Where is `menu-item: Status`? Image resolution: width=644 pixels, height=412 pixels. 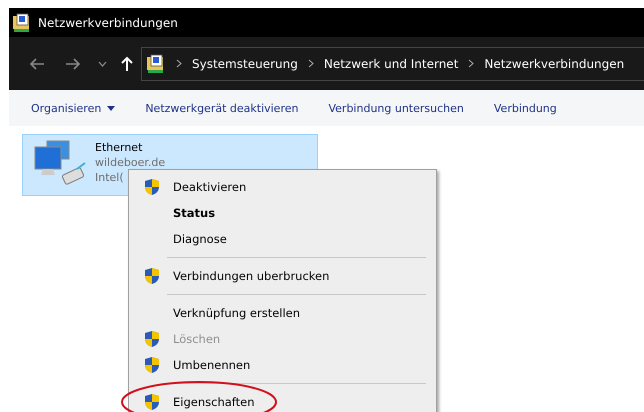
menu-item: Status is located at coordinates (282, 213).